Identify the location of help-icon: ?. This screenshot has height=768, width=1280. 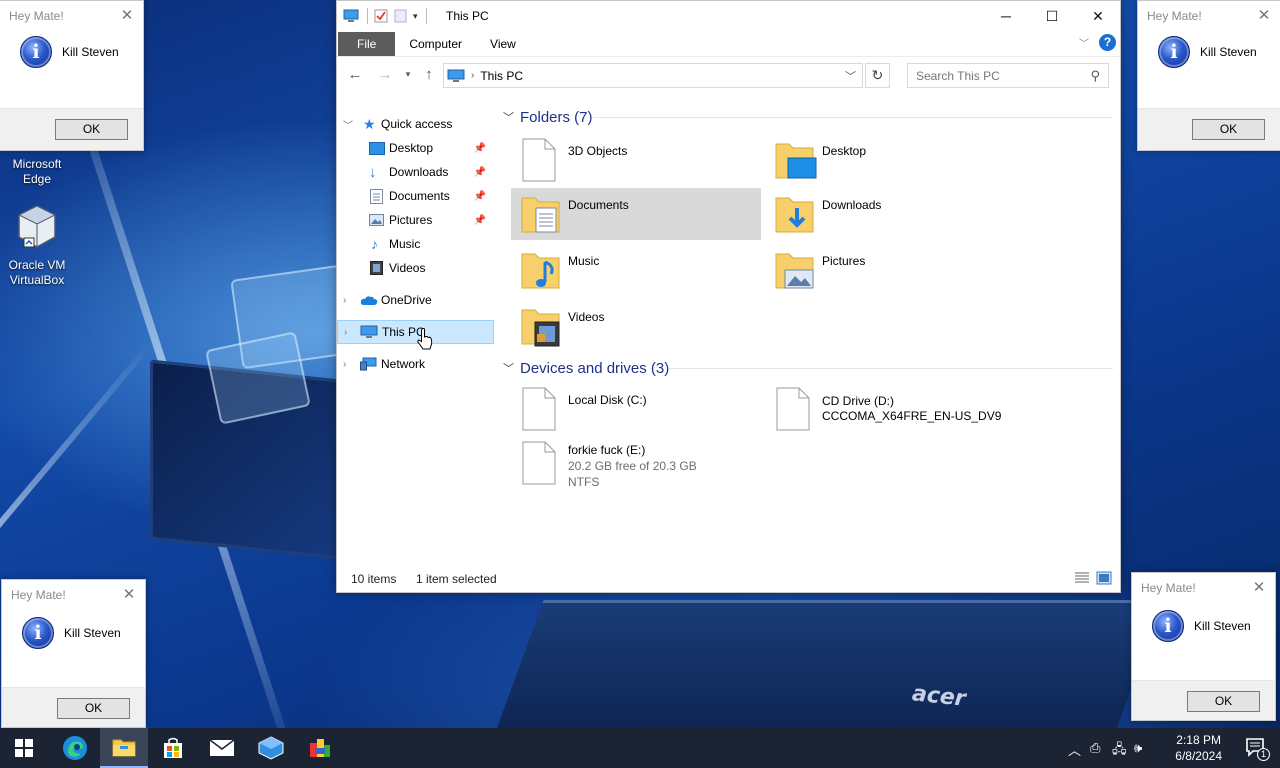
(1107, 42).